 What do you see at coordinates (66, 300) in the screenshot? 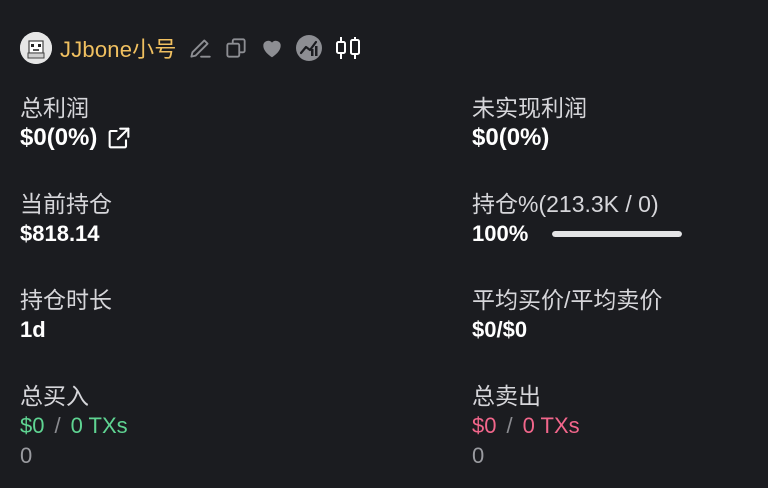
I see `hold-duration-label: 持仓时长` at bounding box center [66, 300].